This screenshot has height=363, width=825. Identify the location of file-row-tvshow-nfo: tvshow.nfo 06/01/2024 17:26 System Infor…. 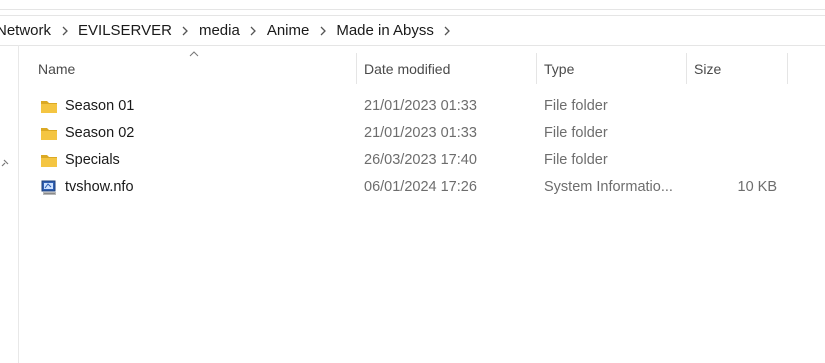
(416, 188).